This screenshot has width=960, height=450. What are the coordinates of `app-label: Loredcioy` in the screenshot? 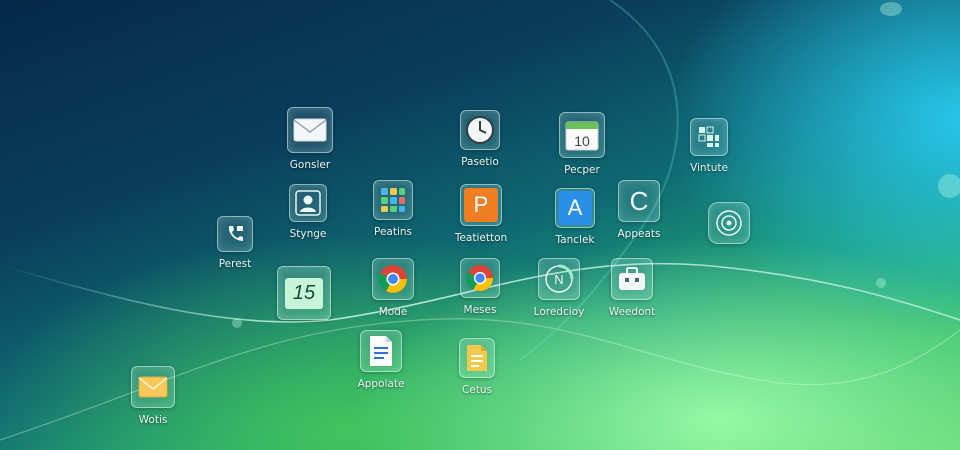 It's located at (559, 312).